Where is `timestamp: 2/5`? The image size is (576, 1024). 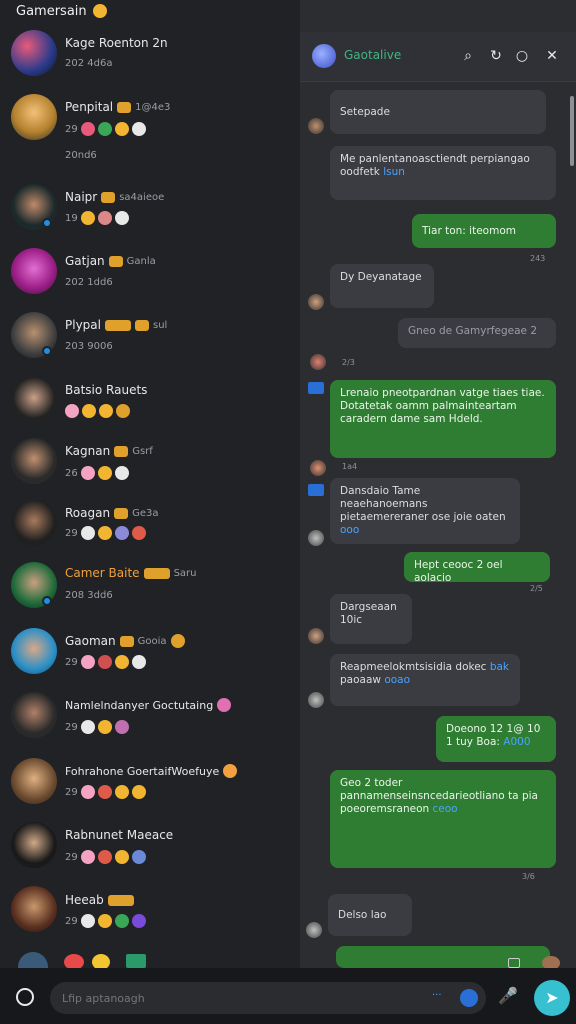
timestamp: 2/5 is located at coordinates (536, 588).